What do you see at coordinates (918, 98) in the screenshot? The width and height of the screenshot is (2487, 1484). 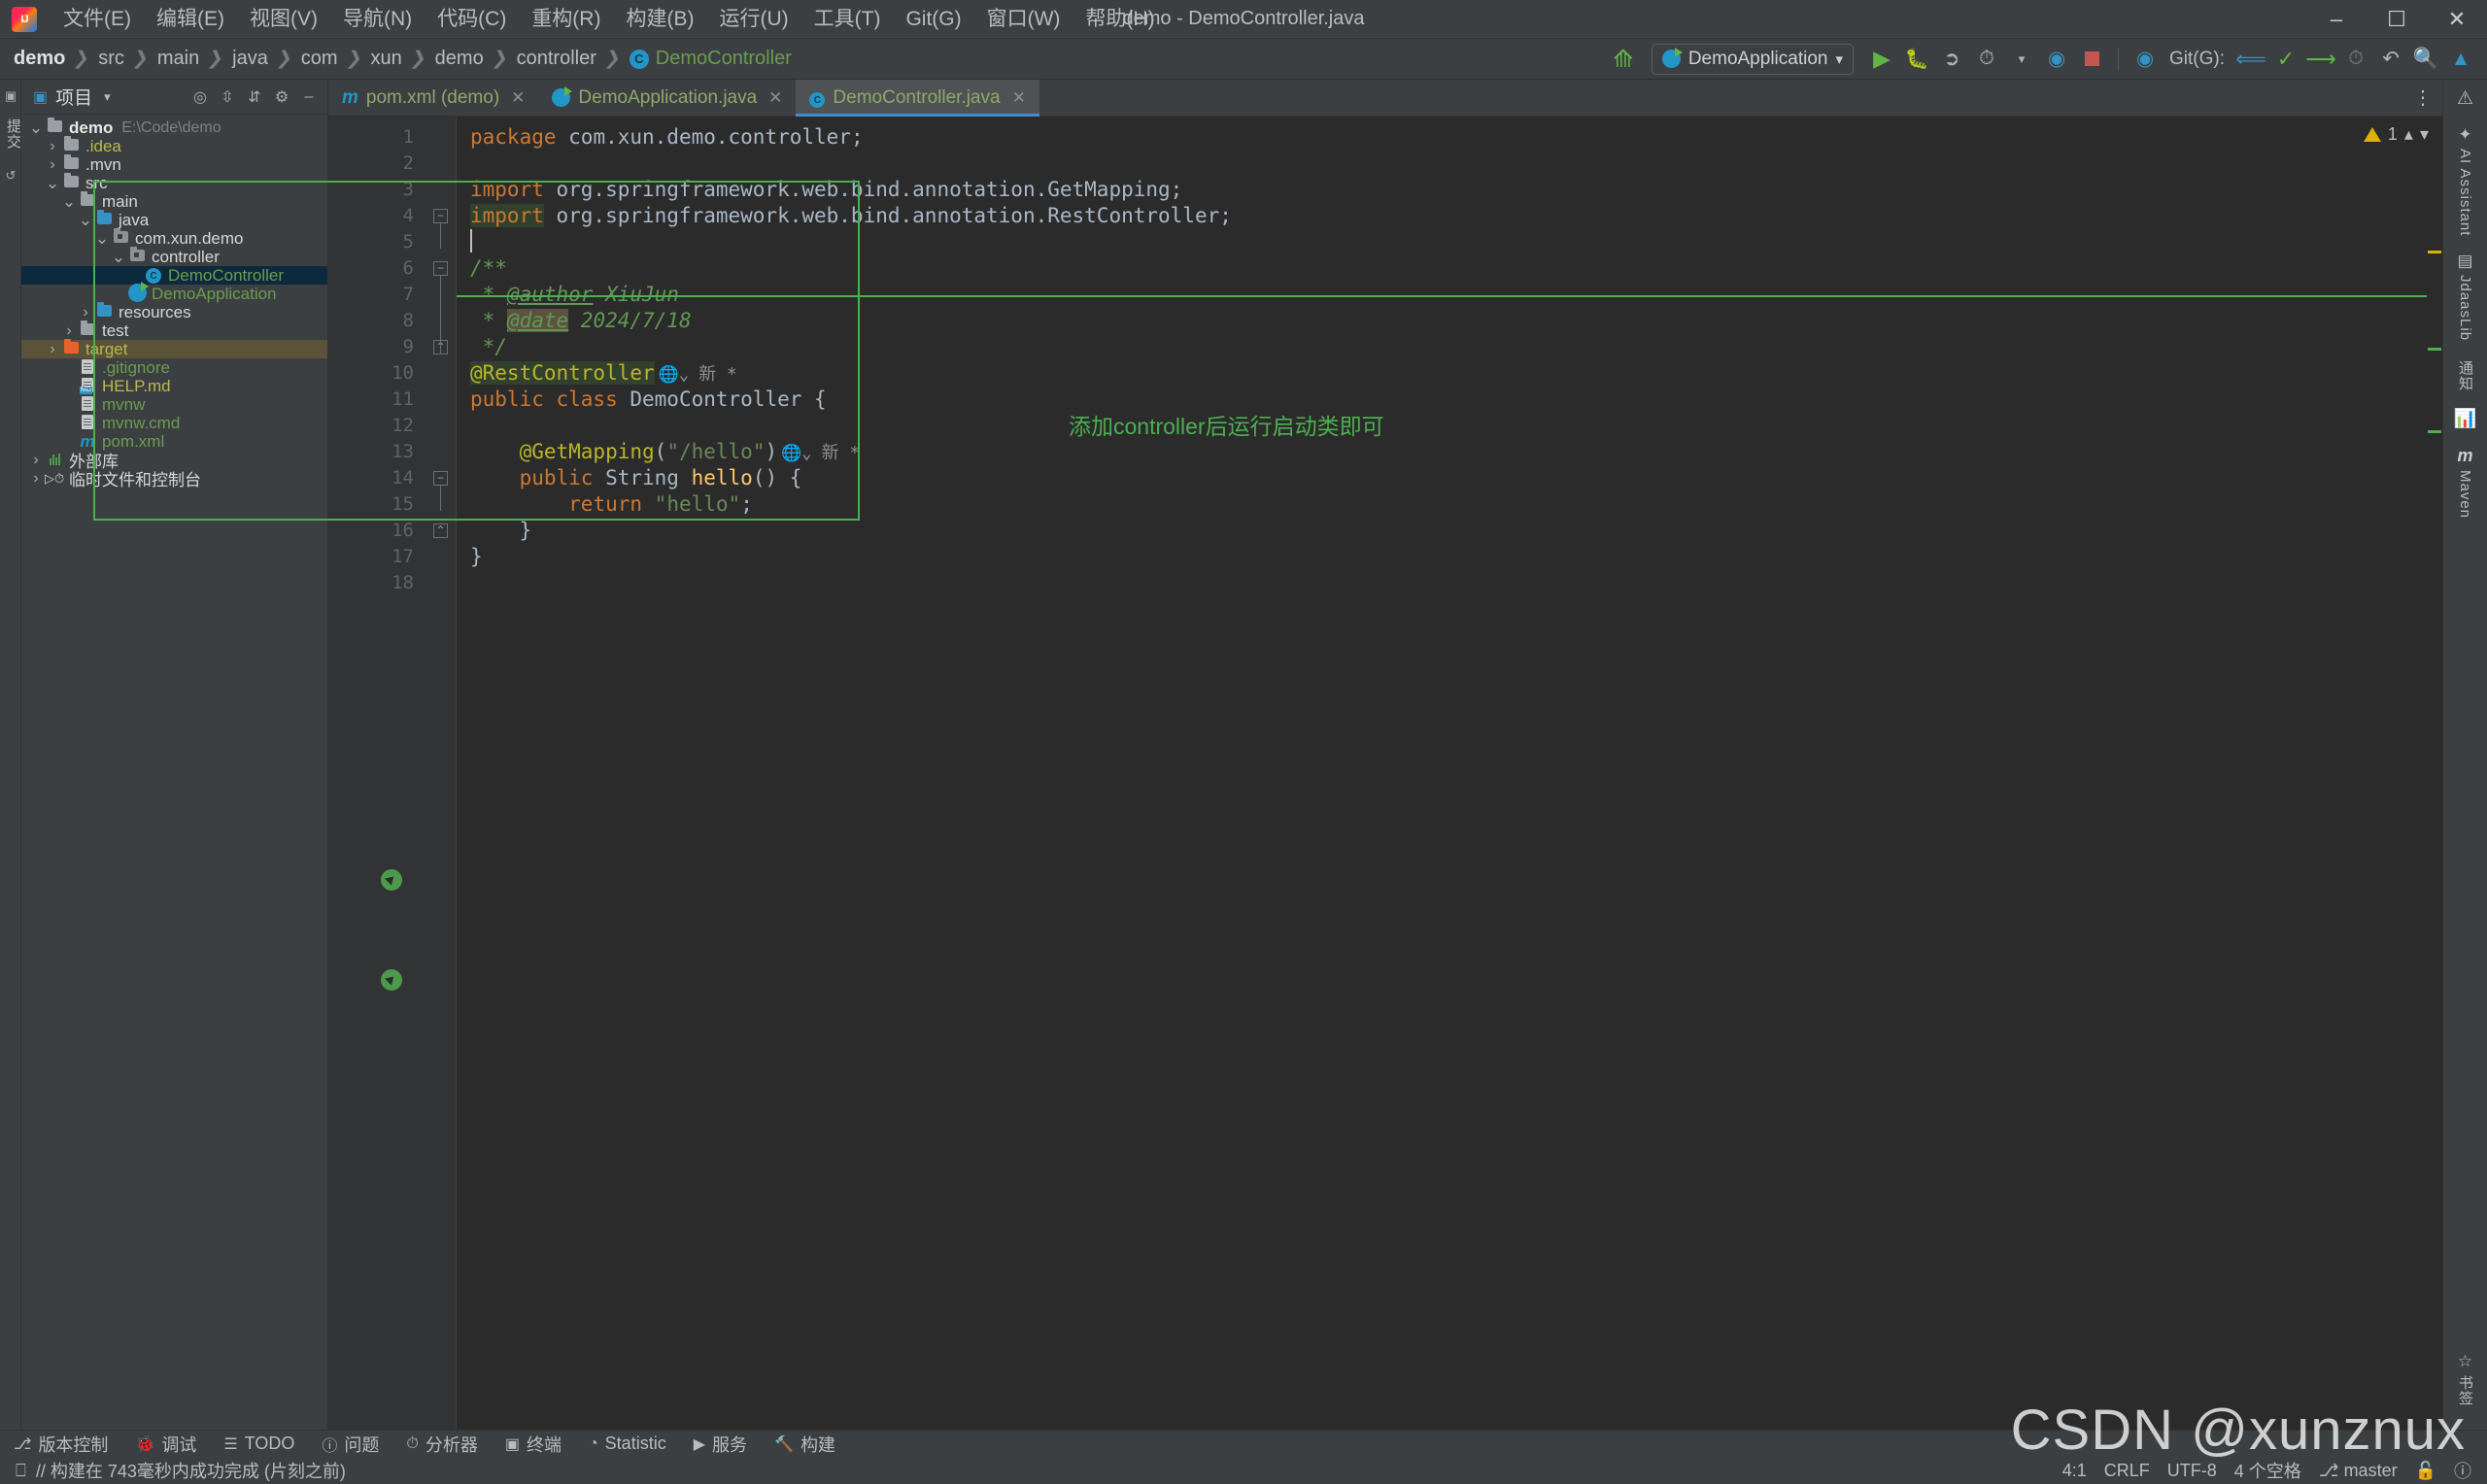 I see `editor-tab-democontroller-java: C DemoController.java ✕` at bounding box center [918, 98].